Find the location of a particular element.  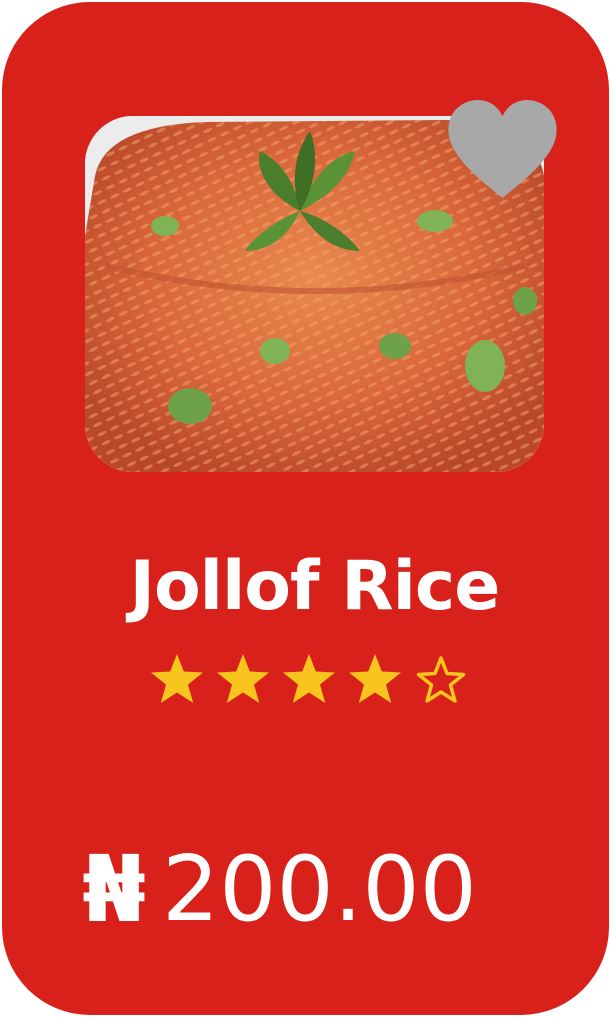

price-amount: 200.00 is located at coordinates (319, 889).